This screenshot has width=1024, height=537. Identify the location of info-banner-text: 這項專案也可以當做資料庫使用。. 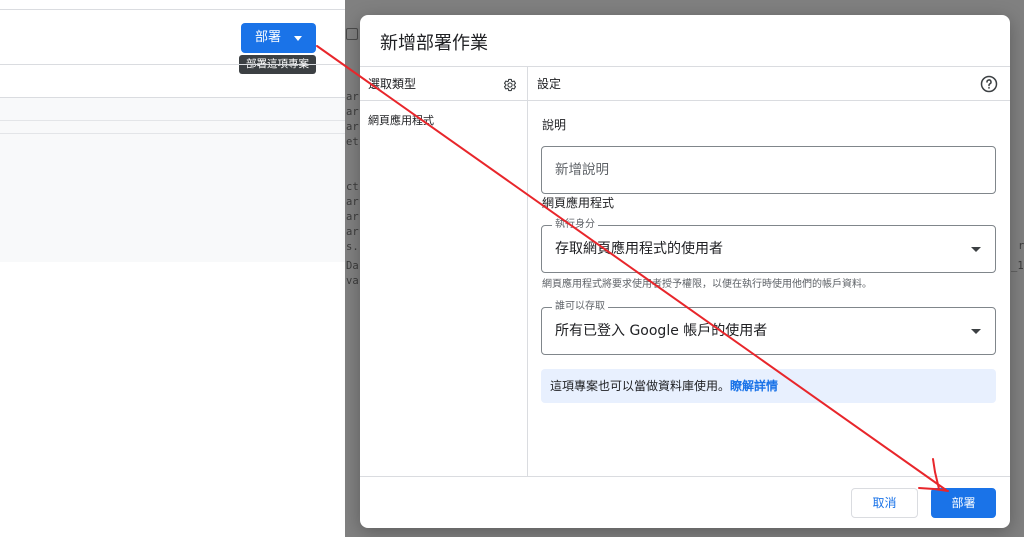
(640, 386).